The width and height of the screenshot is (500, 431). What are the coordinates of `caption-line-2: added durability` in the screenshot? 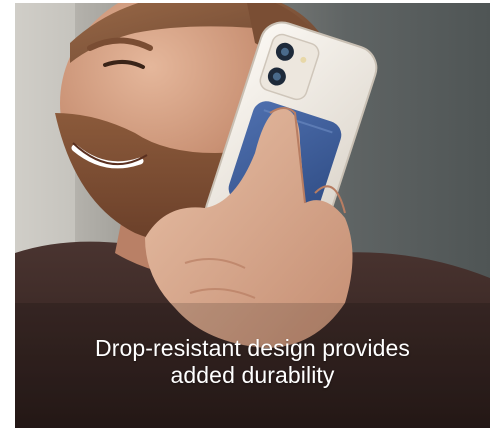 It's located at (252, 375).